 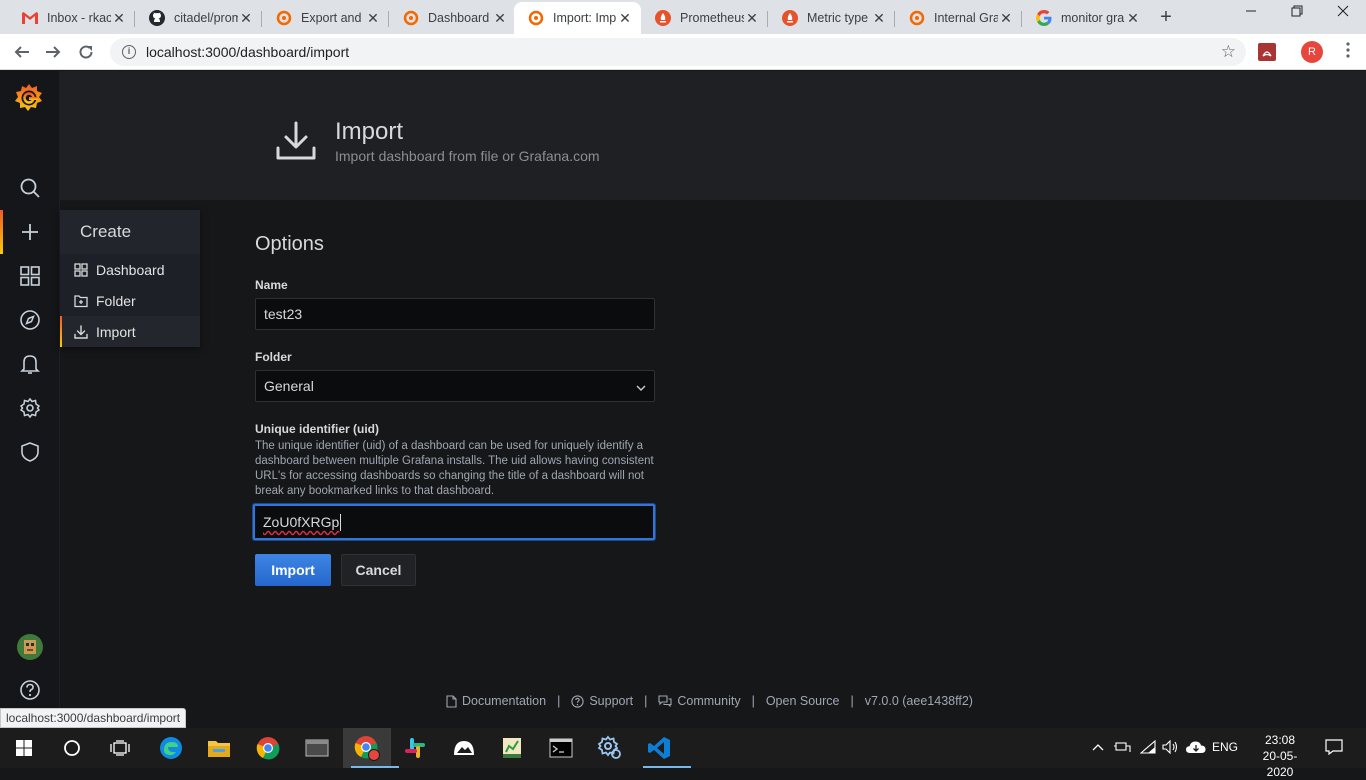 I want to click on dashboards-icon, so click(x=30, y=276).